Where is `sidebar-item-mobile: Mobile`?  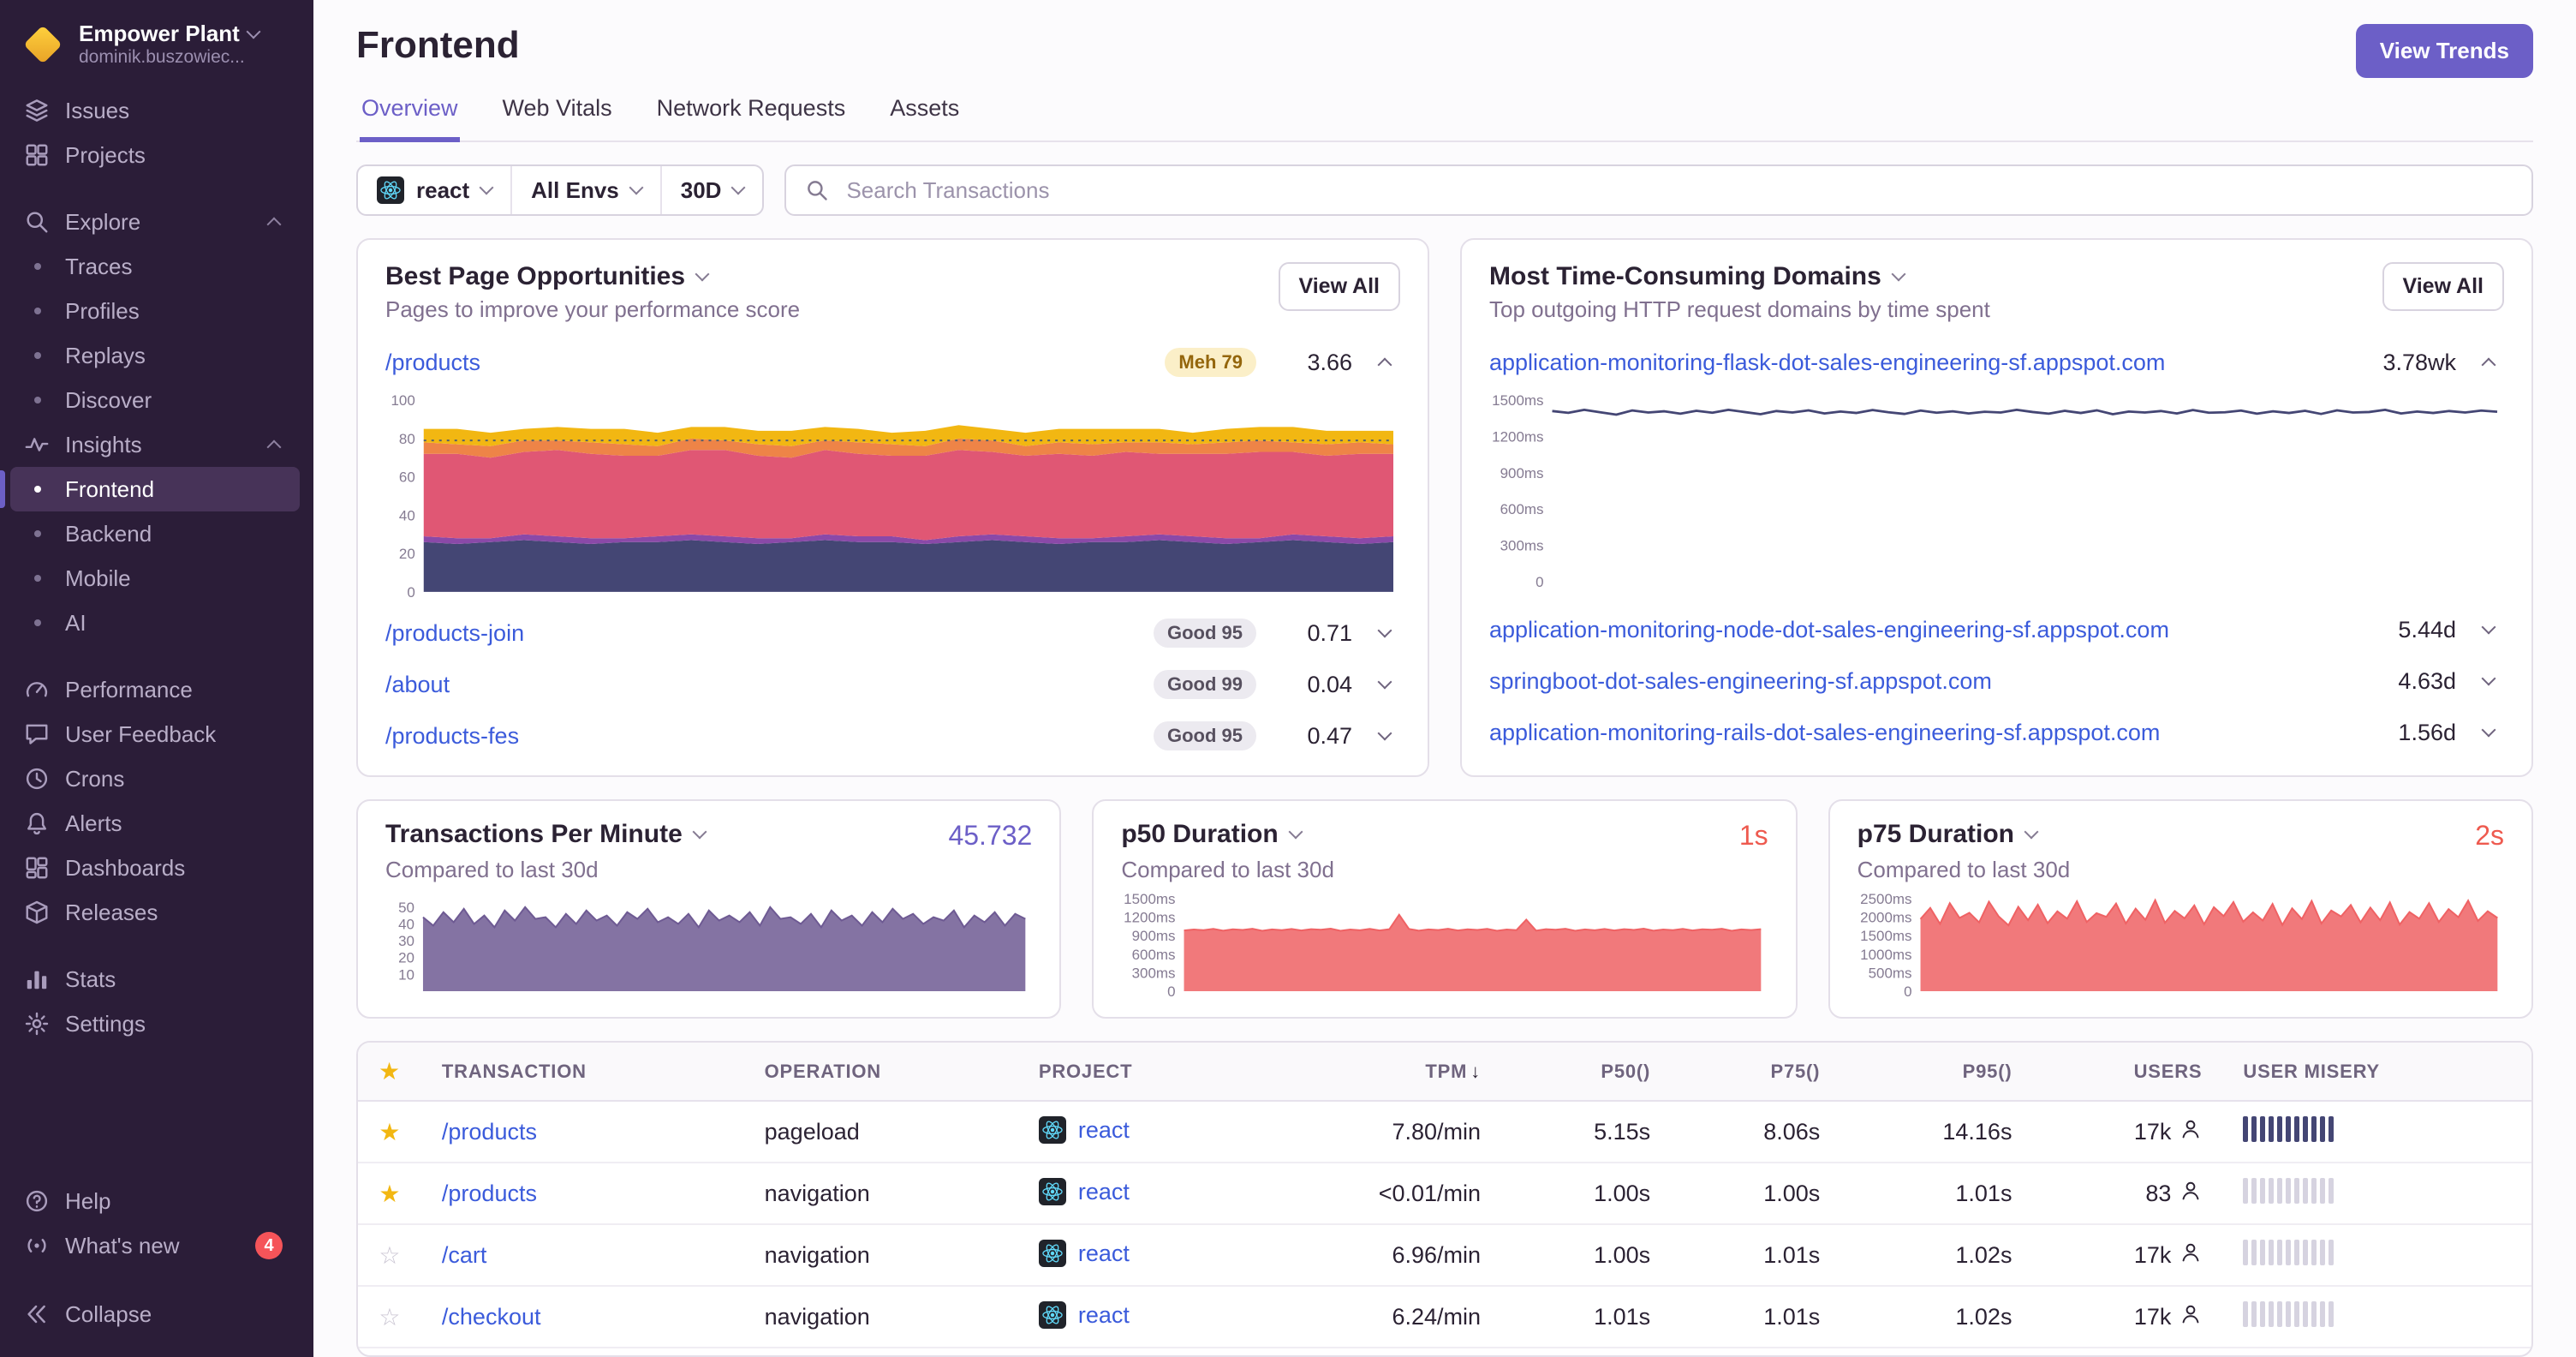 sidebar-item-mobile: Mobile is located at coordinates (155, 578).